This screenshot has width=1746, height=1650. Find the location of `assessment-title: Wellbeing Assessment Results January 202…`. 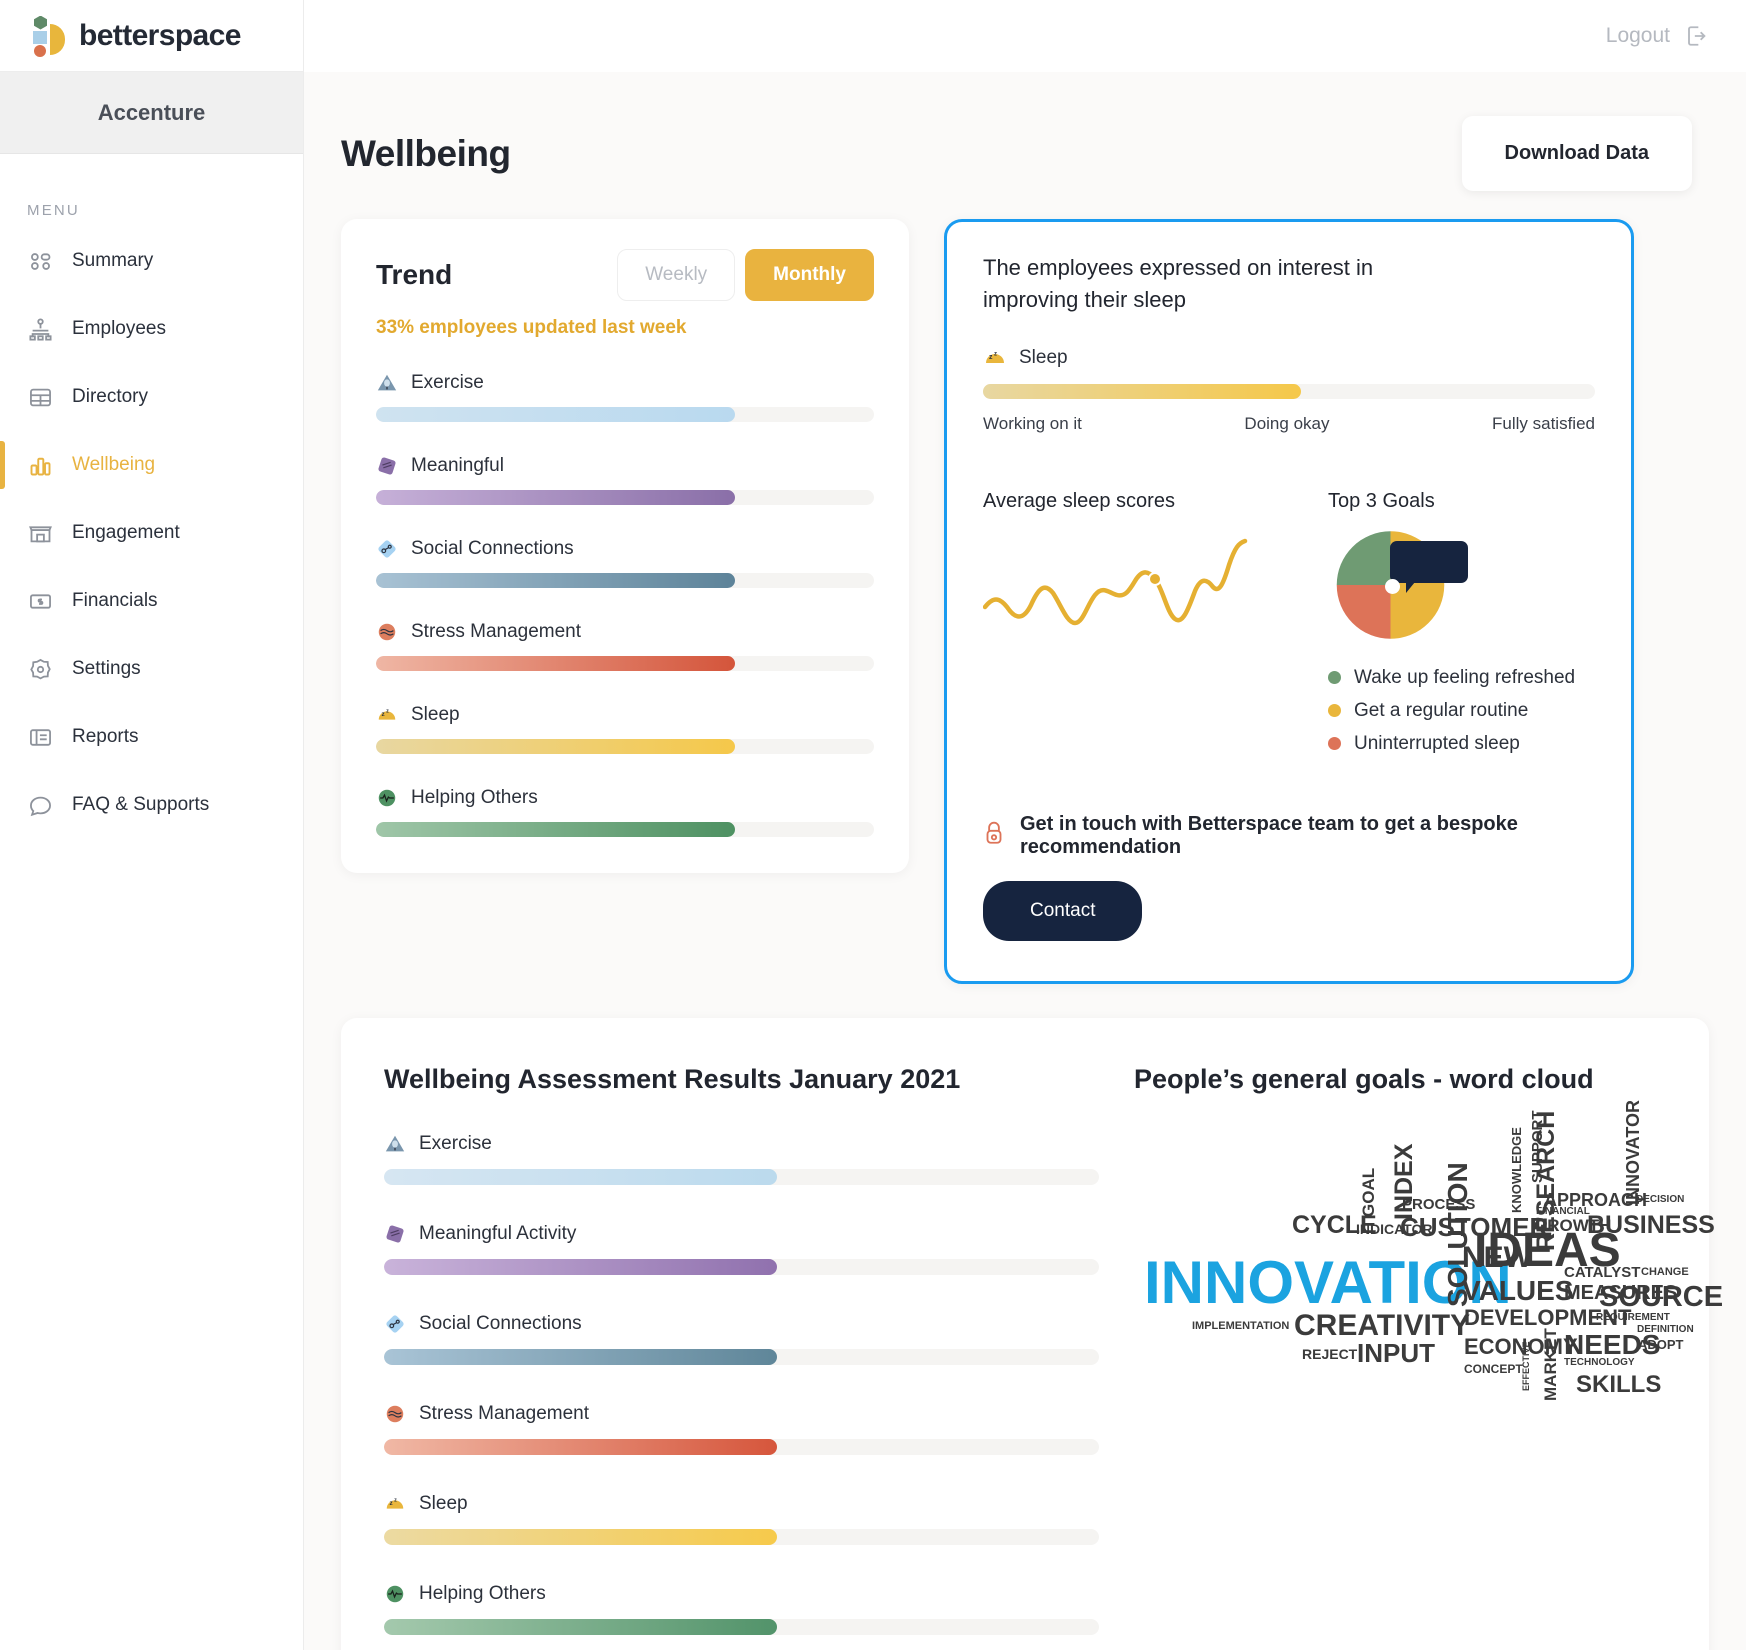

assessment-title: Wellbeing Assessment Results January 202… is located at coordinates (672, 1078).